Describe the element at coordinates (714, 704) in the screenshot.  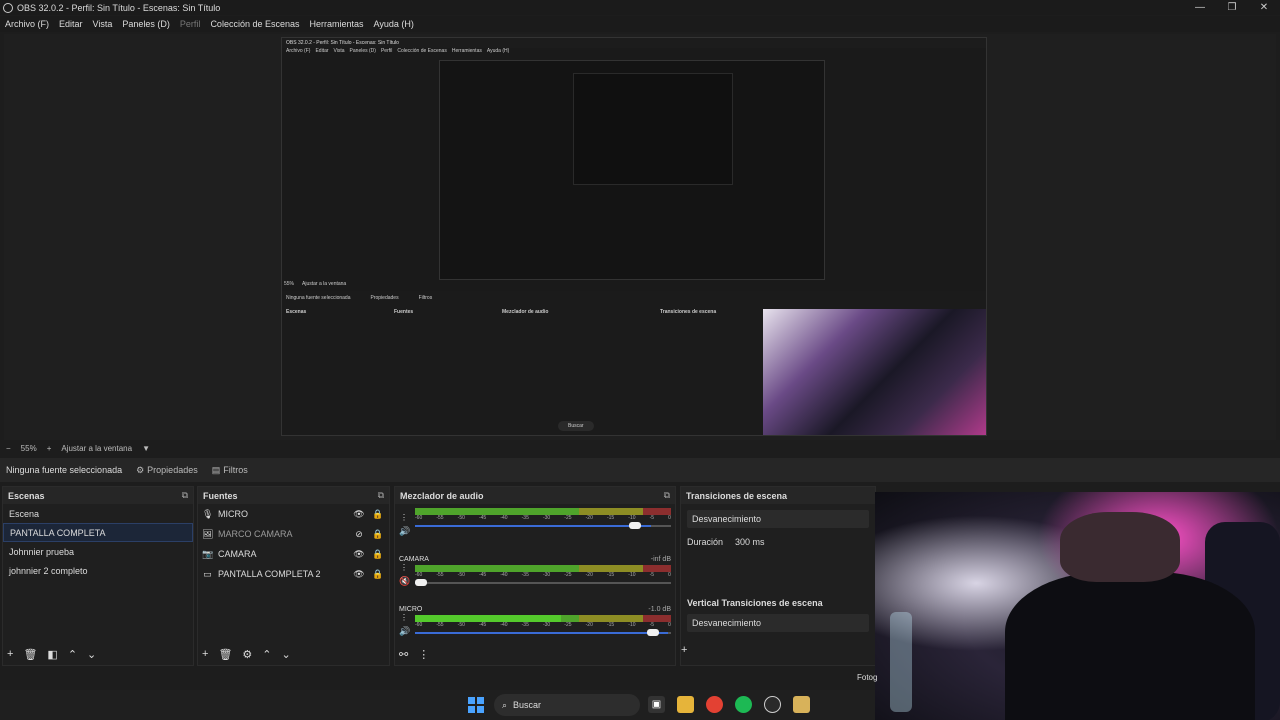
I see `chrome-icon` at that location.